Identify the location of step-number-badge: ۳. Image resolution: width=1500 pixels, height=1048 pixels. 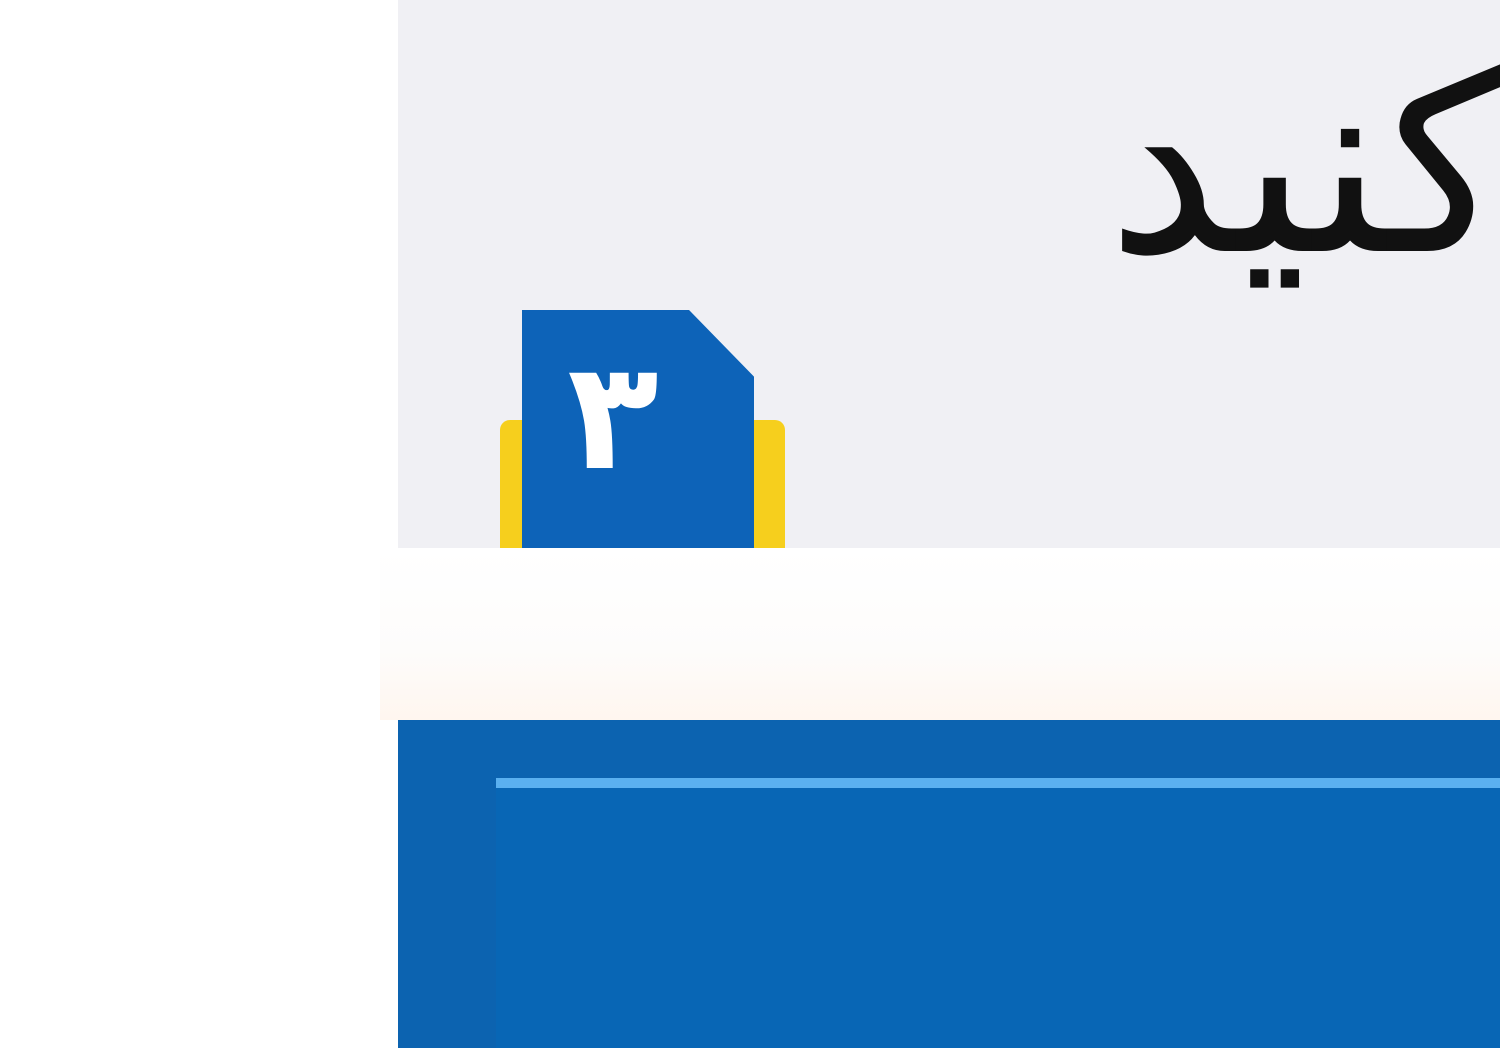
(642, 429).